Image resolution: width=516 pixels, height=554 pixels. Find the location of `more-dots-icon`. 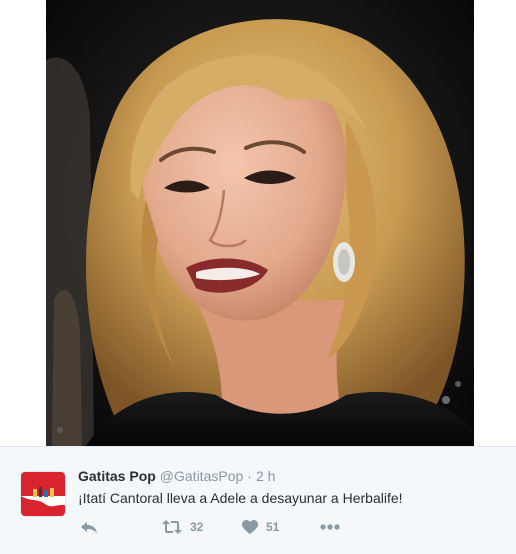

more-dots-icon is located at coordinates (330, 527).